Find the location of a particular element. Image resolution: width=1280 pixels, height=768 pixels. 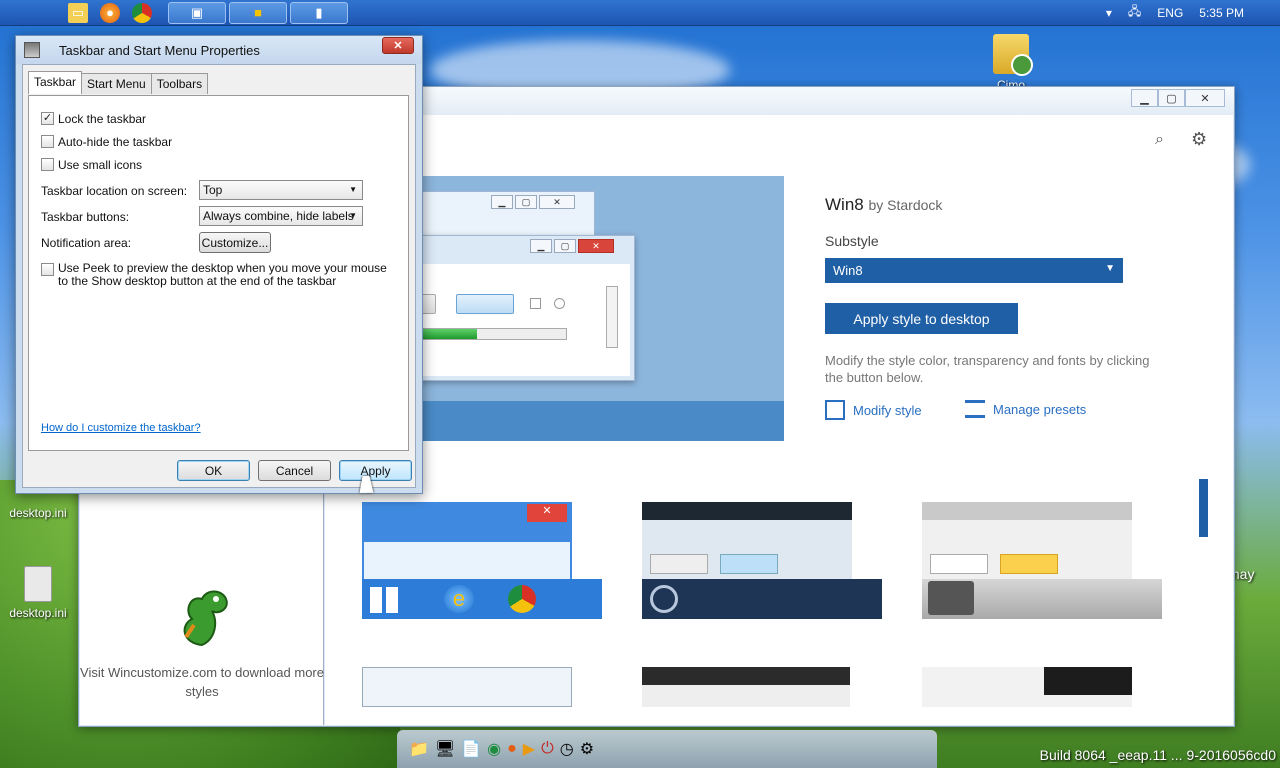

build-watermark: Build 8064 _eeap.11 ... 9-2016056cd0 is located at coordinates (1157, 755).